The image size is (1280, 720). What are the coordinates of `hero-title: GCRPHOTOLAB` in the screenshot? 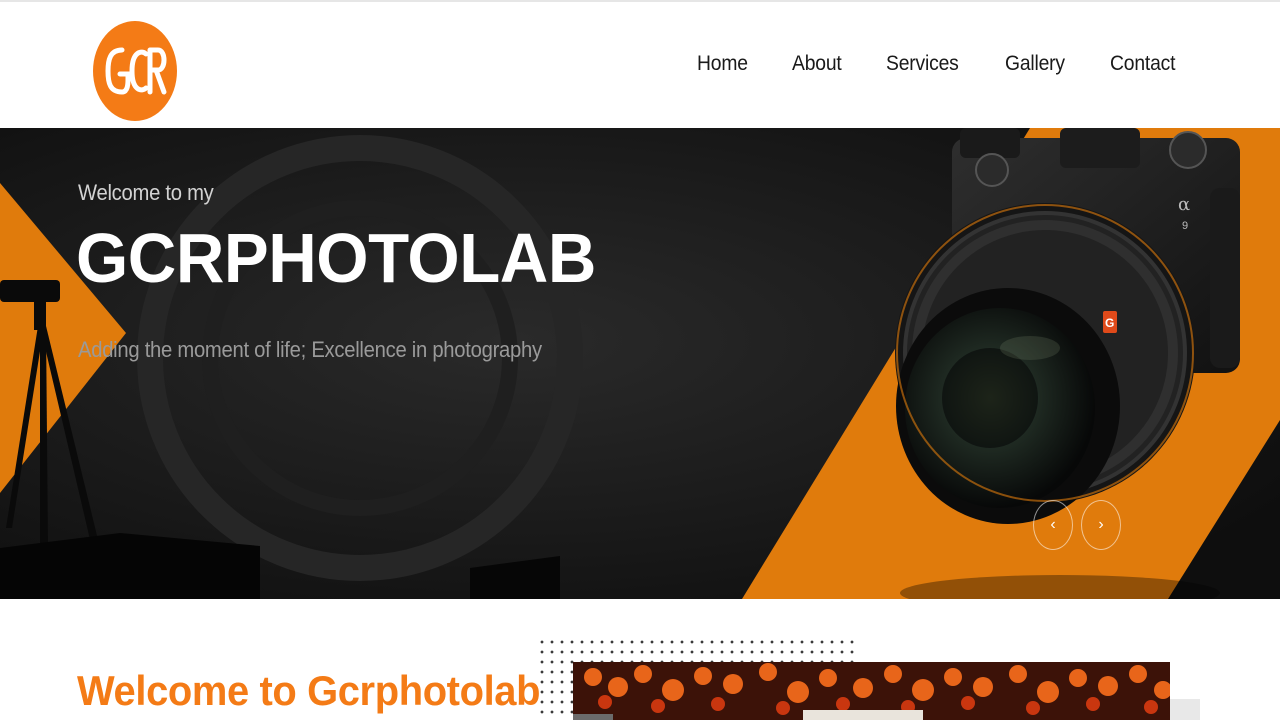 It's located at (336, 258).